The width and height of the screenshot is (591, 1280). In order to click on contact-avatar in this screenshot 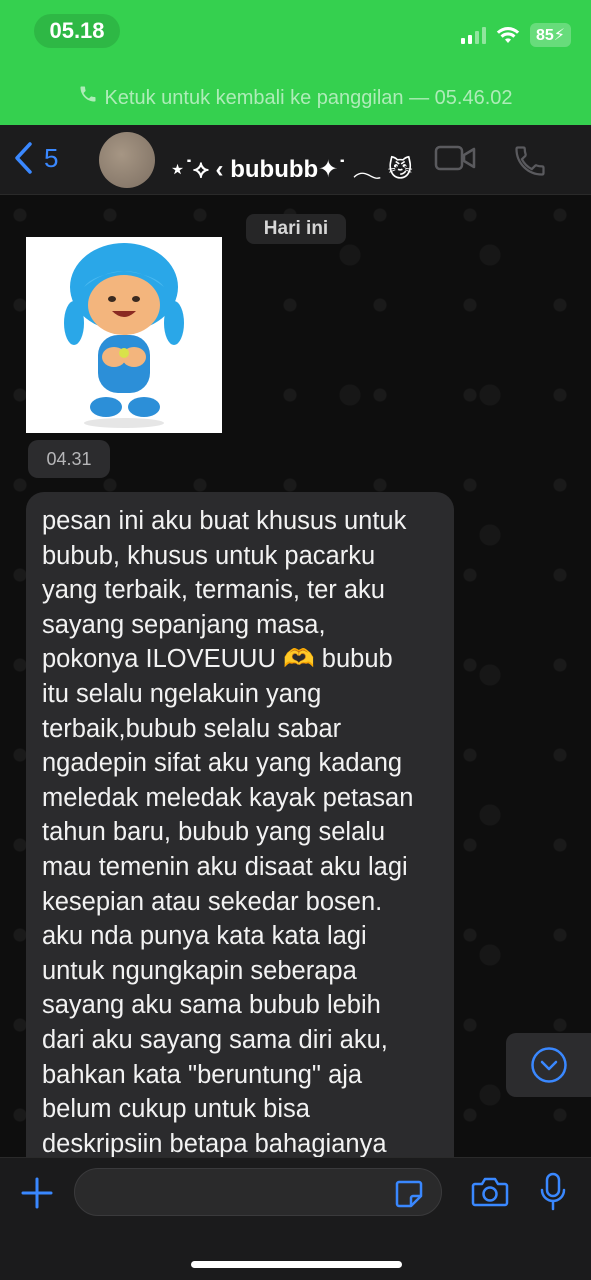, I will do `click(127, 160)`.